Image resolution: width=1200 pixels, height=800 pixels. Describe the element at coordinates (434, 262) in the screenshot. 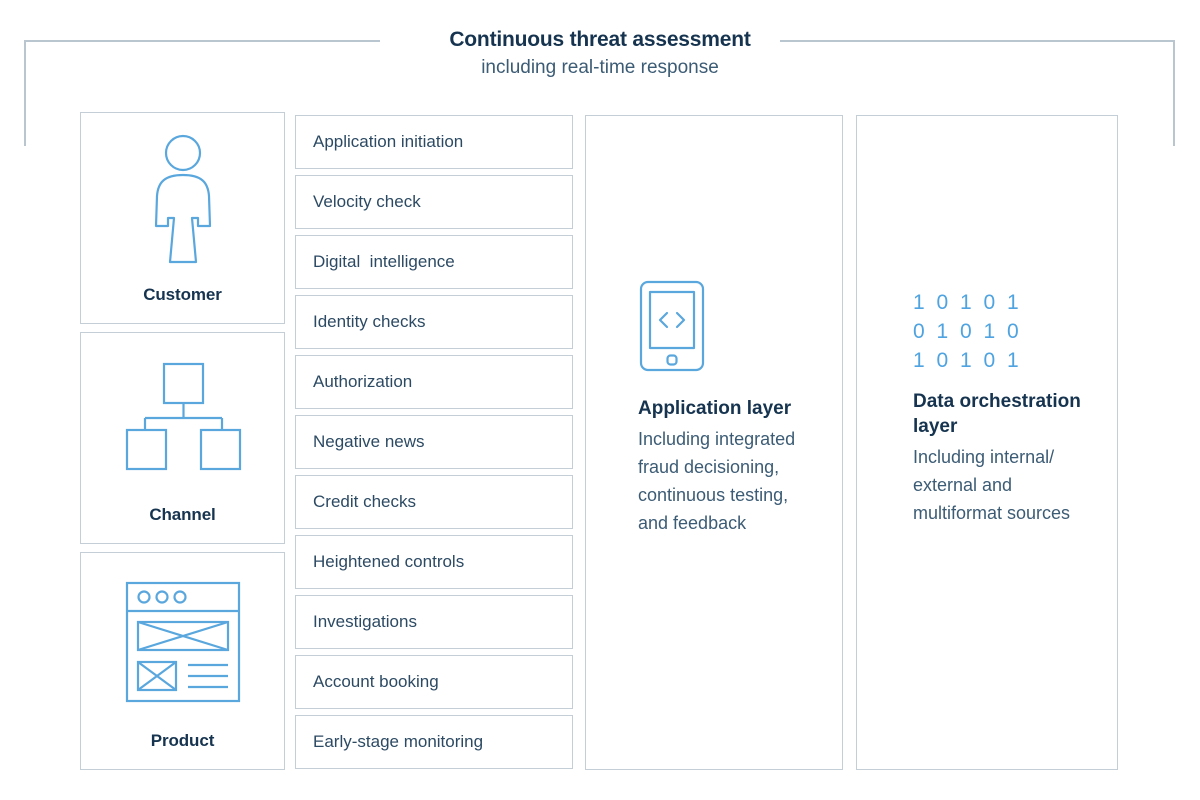

I see `check-item: Digital intelligence` at that location.